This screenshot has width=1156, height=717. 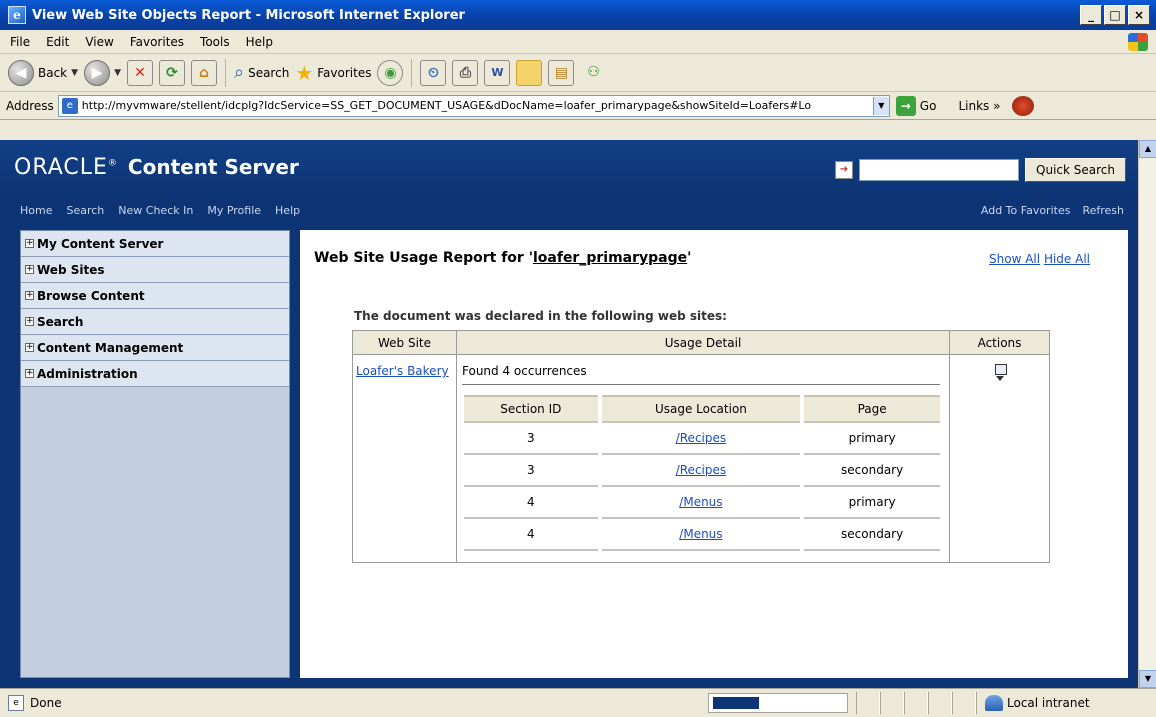 What do you see at coordinates (287, 210) in the screenshot?
I see `nav-help: Help` at bounding box center [287, 210].